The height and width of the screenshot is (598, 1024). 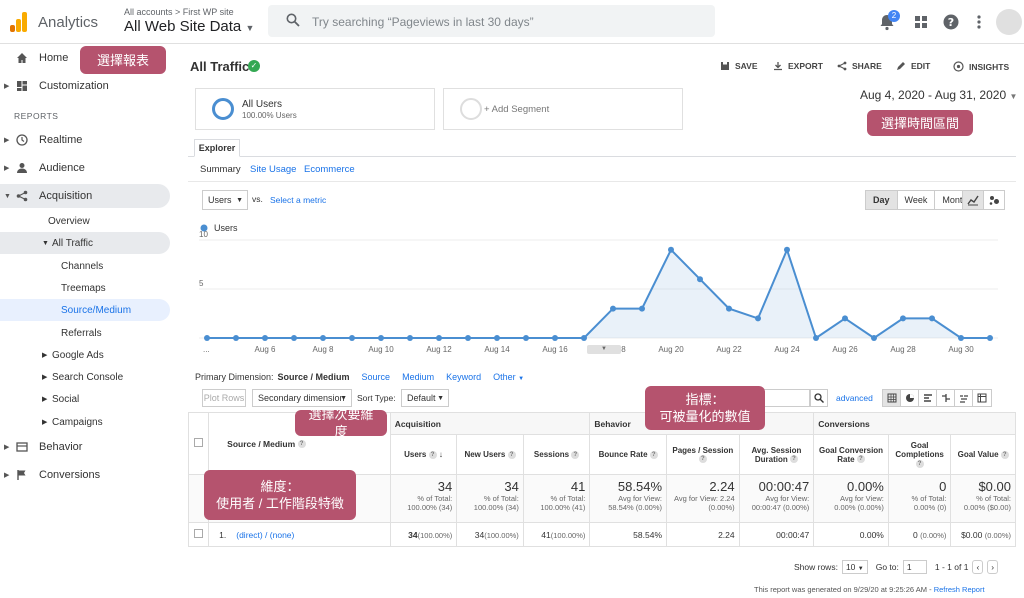 What do you see at coordinates (225, 200) in the screenshot?
I see `metric-selector: Users ▼` at bounding box center [225, 200].